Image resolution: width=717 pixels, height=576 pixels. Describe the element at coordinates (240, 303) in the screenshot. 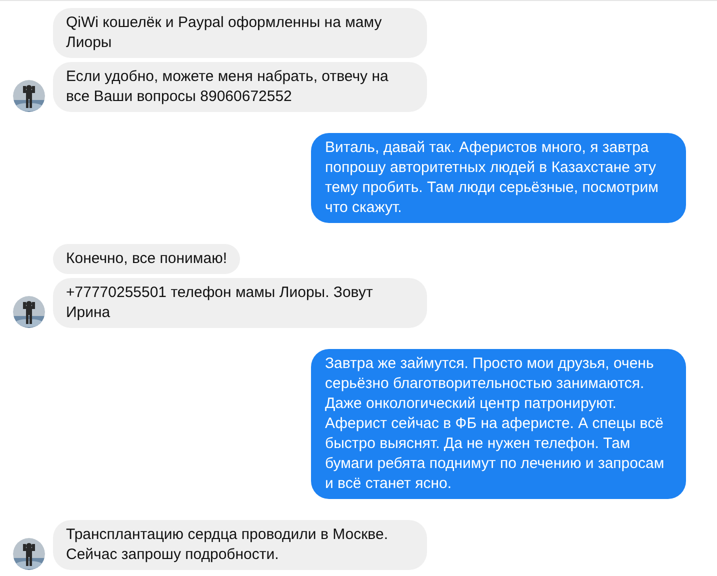

I see `message-bubble: +77770255501 телефон мамы Лиоры. Зовут Ирина` at that location.